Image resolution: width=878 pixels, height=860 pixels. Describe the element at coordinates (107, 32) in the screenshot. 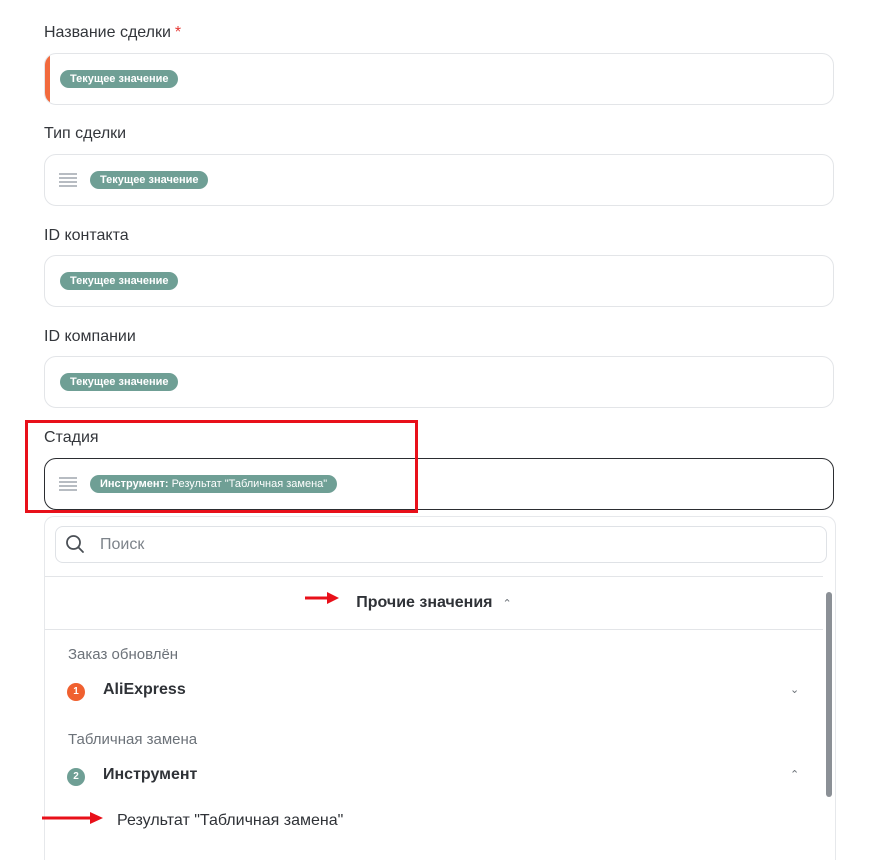

I see `deal-name-label-text: Название сделки` at that location.